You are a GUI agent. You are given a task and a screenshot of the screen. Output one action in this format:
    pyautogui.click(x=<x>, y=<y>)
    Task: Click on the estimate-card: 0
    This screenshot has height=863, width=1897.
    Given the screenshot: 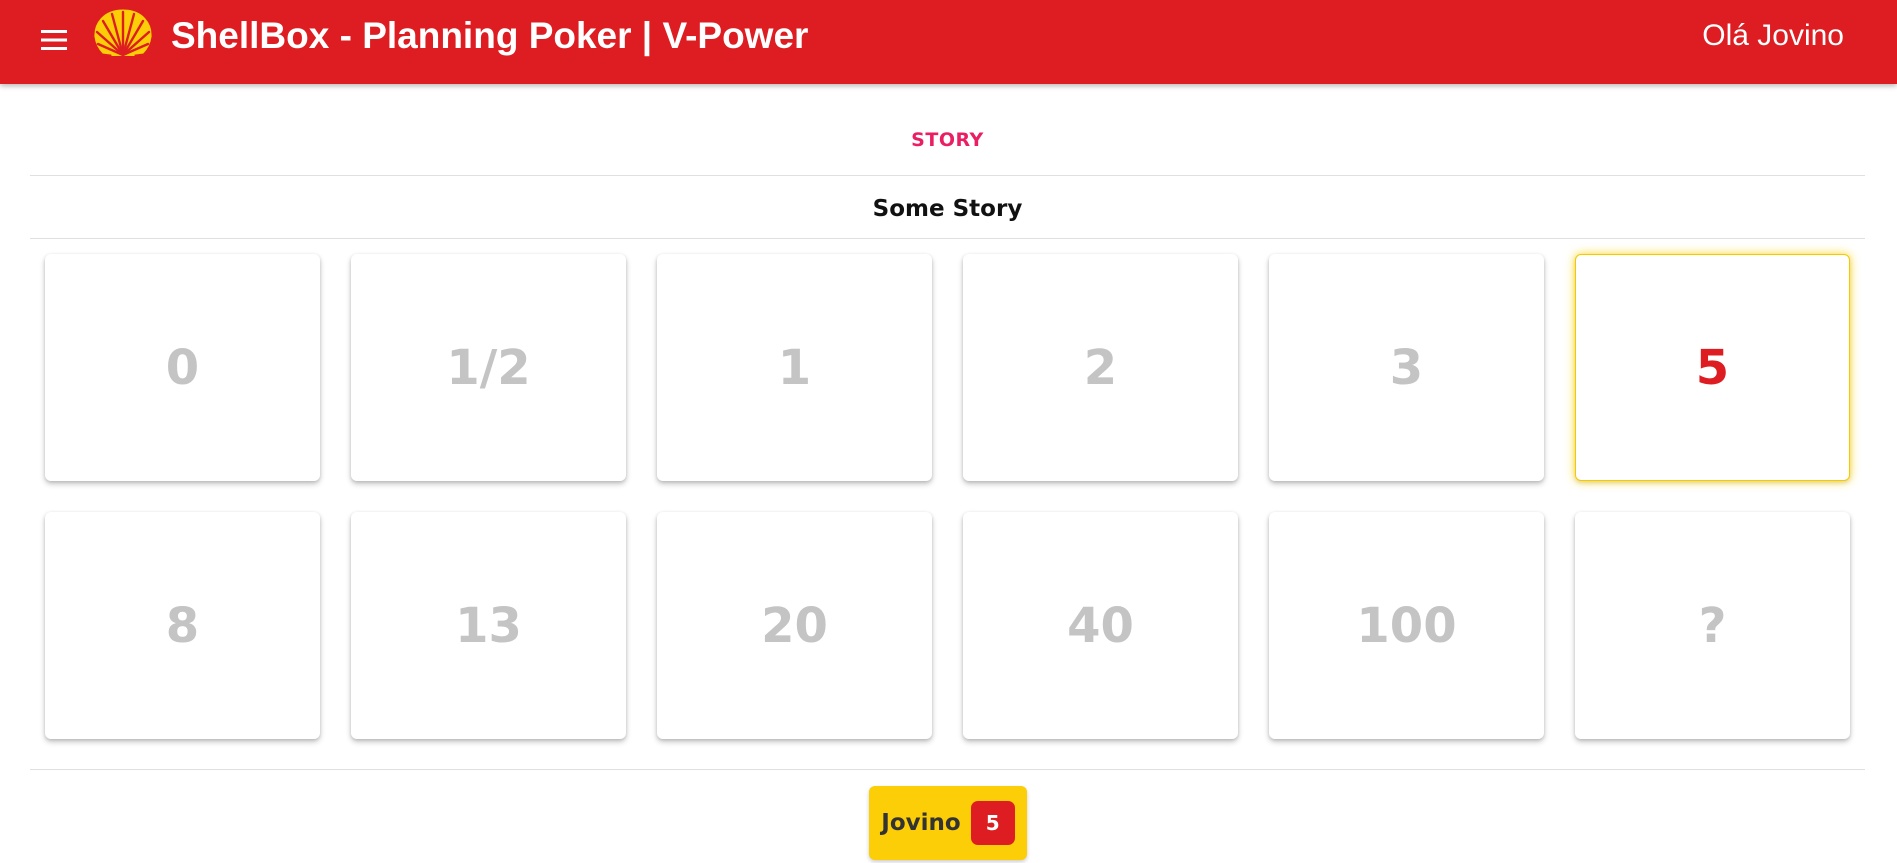 What is the action you would take?
    pyautogui.click(x=182, y=367)
    